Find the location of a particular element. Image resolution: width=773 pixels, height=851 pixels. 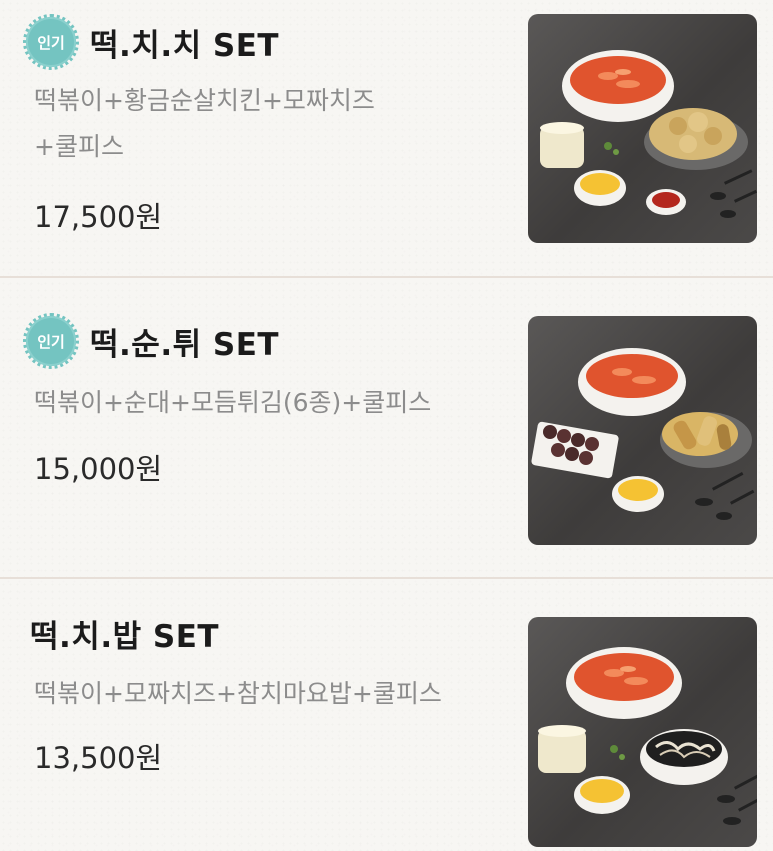

menu-item-description: 떡볶이+순대+모듬튀김(6종)+쿨피스 is located at coordinates (232, 403).